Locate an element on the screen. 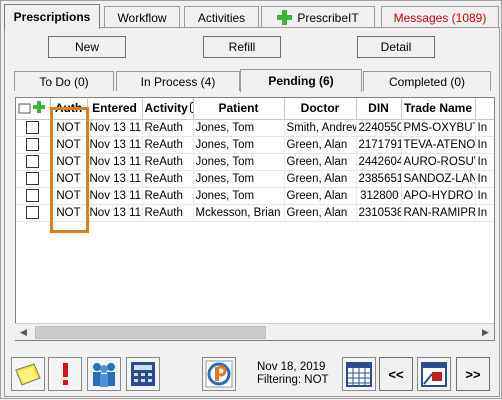  detail-button-label: Detail is located at coordinates (396, 47).